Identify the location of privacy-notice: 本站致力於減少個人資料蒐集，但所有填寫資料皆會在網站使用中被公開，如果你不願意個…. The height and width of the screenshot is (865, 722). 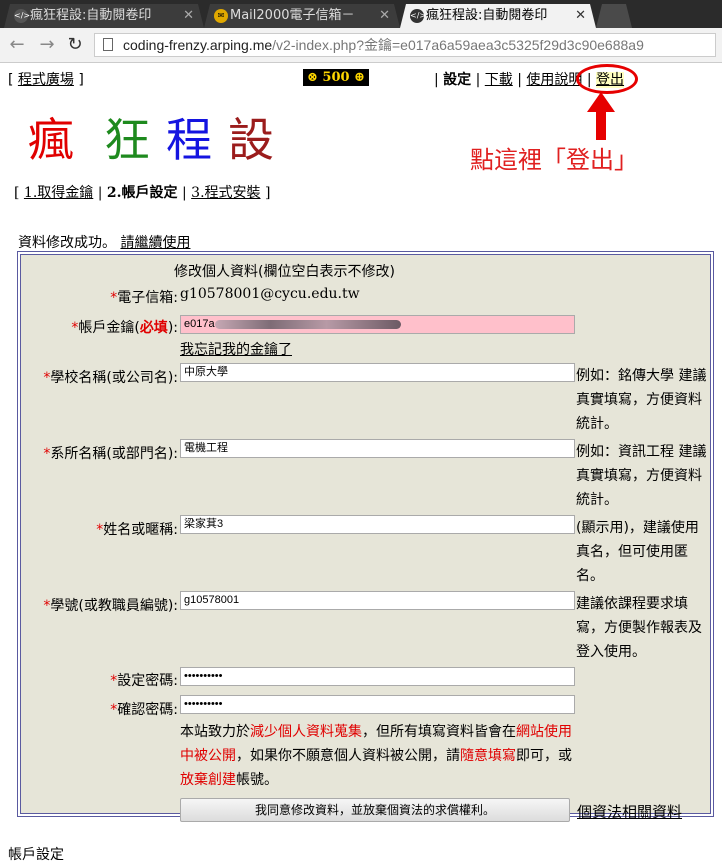
(376, 756).